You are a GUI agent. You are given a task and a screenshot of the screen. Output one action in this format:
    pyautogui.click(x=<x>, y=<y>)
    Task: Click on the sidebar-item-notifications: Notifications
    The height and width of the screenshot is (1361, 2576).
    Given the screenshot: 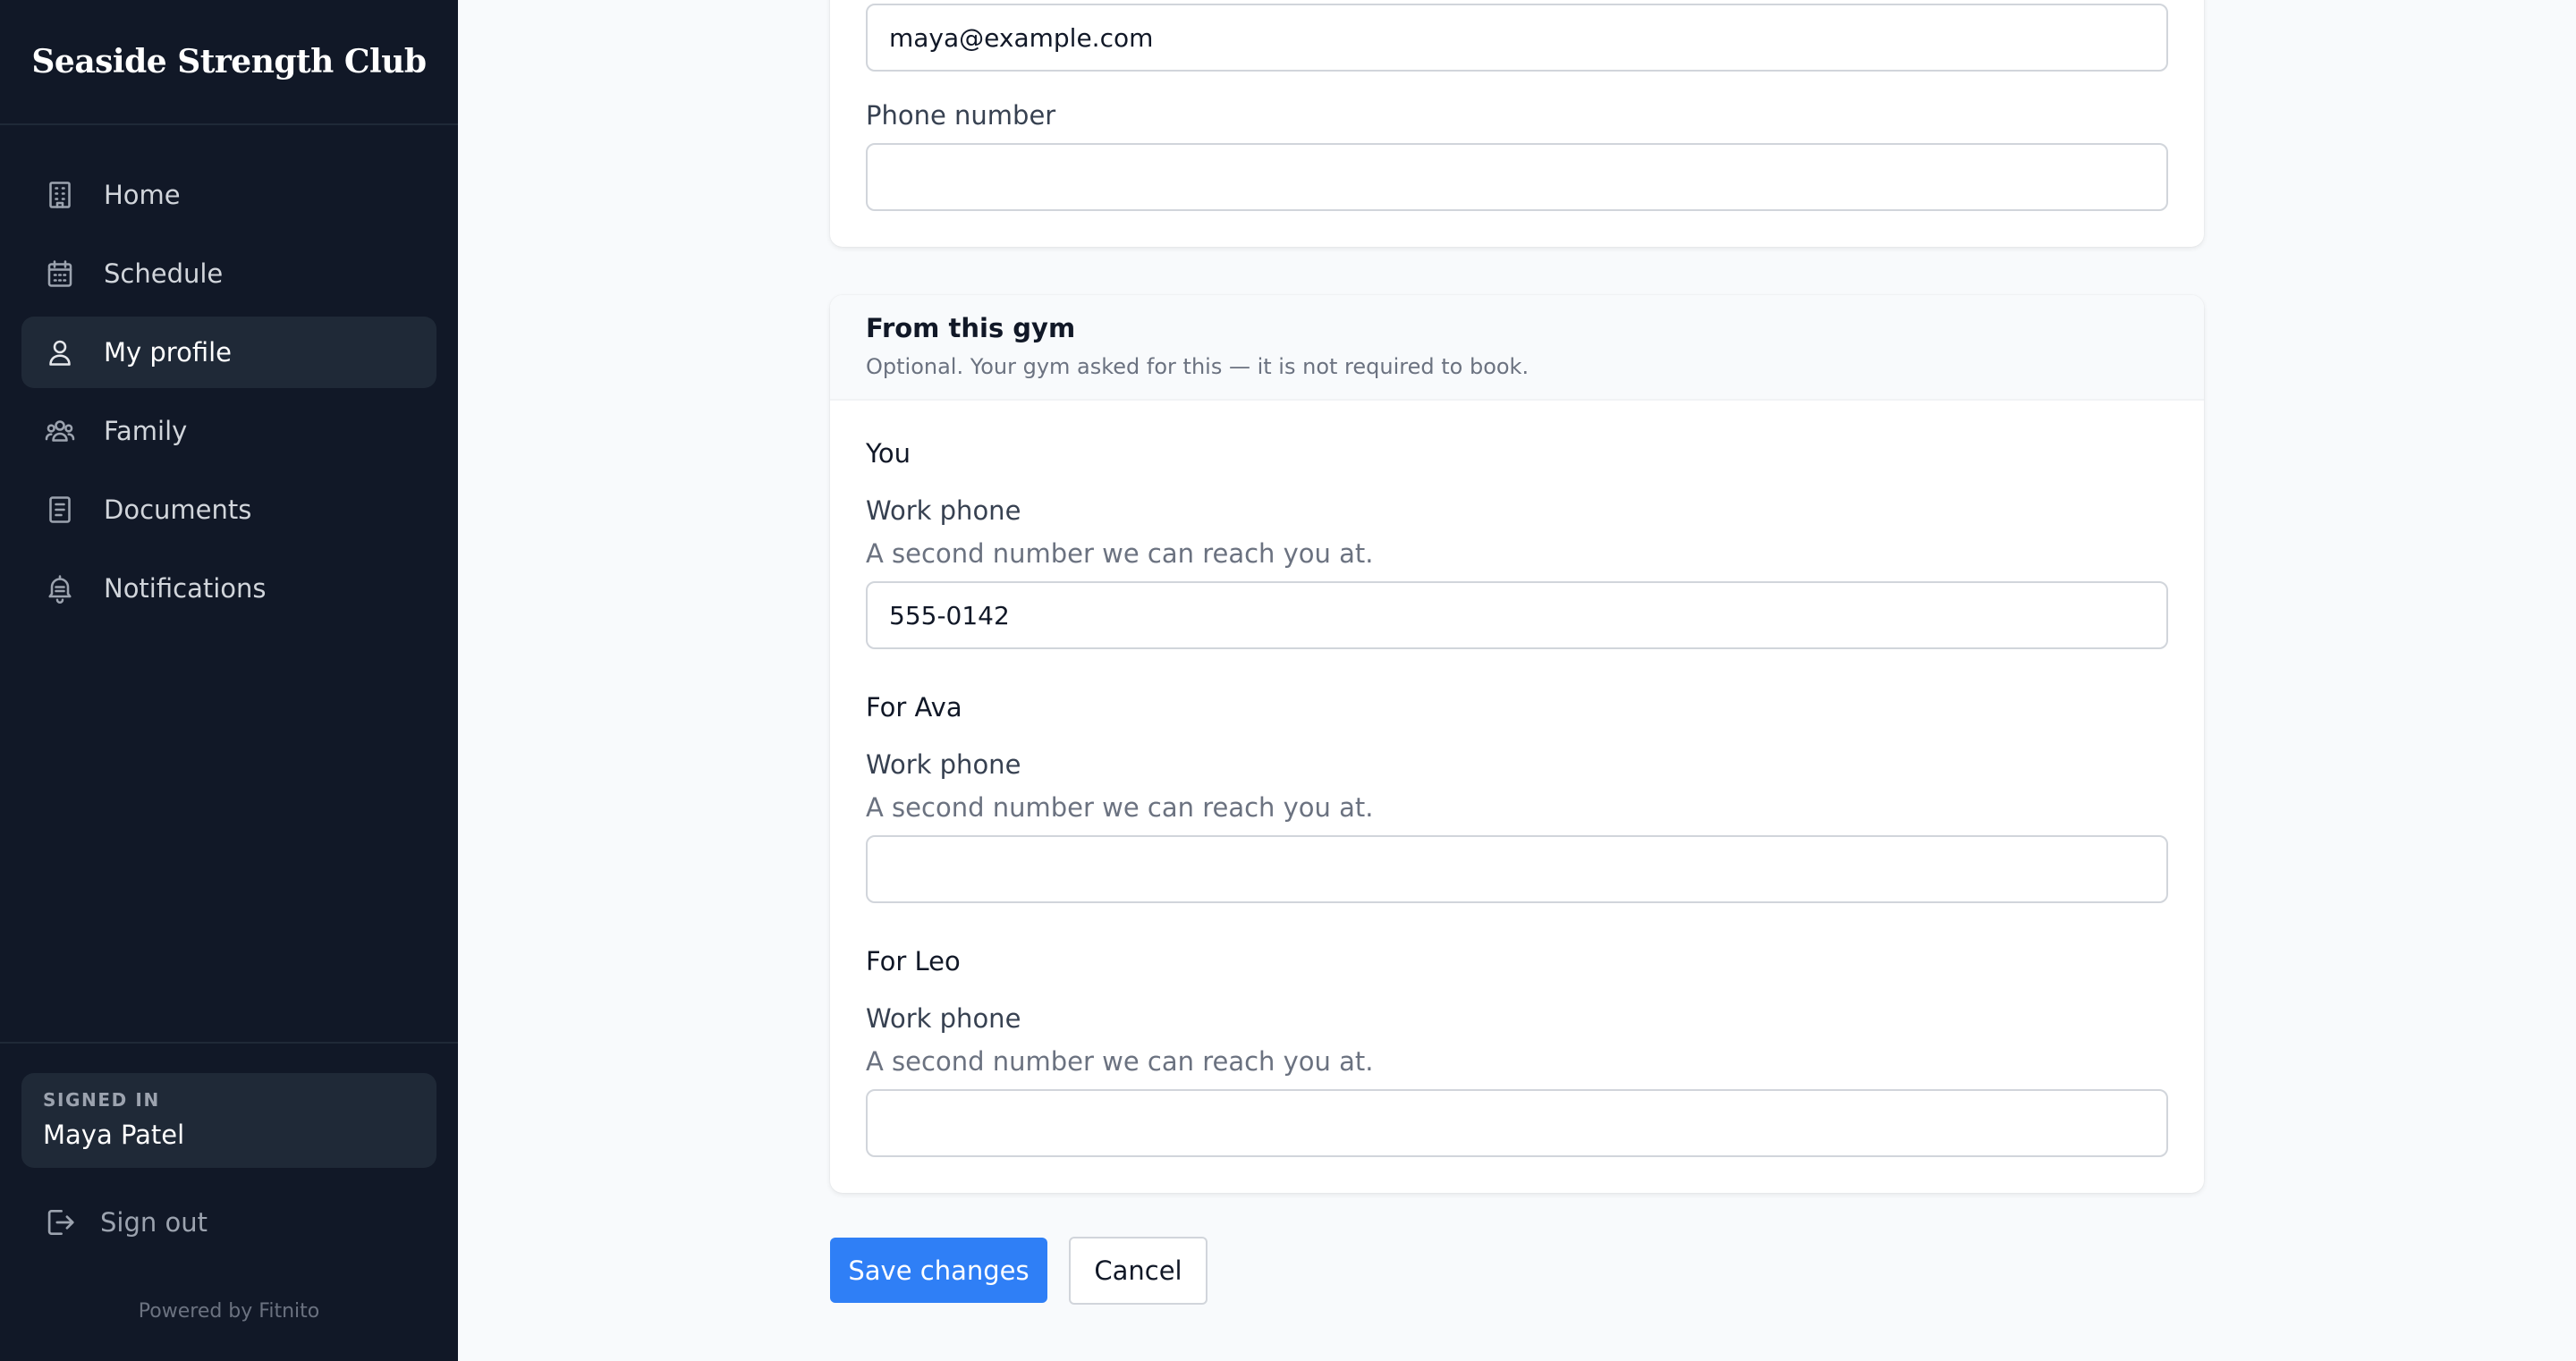 What is the action you would take?
    pyautogui.click(x=228, y=588)
    